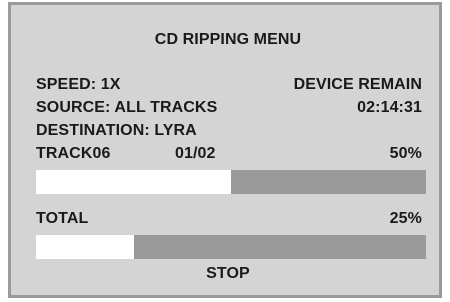  I want to click on source-label: SOURCE: ALL TRACKS, so click(127, 107).